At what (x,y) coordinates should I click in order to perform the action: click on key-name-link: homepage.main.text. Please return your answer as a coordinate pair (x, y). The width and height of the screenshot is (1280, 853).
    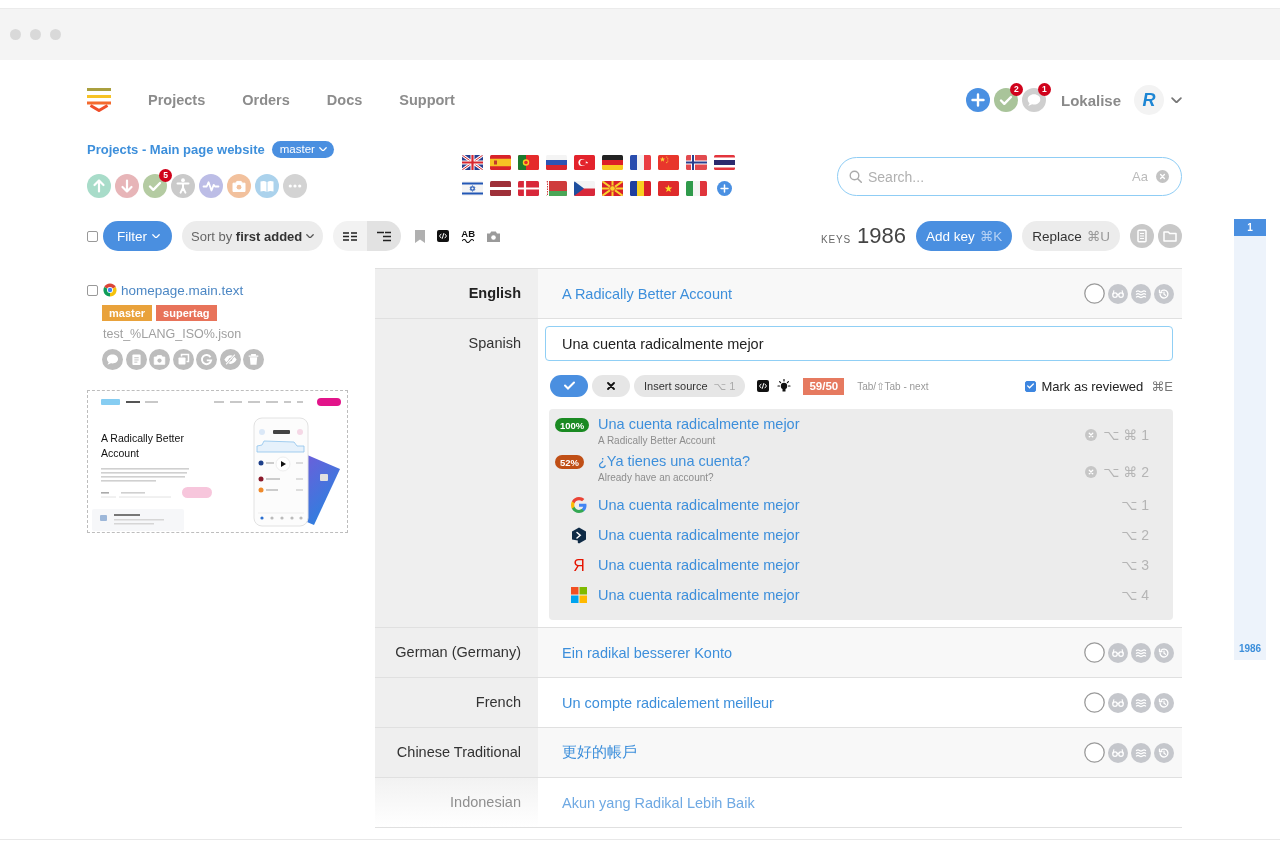
    Looking at the image, I should click on (182, 290).